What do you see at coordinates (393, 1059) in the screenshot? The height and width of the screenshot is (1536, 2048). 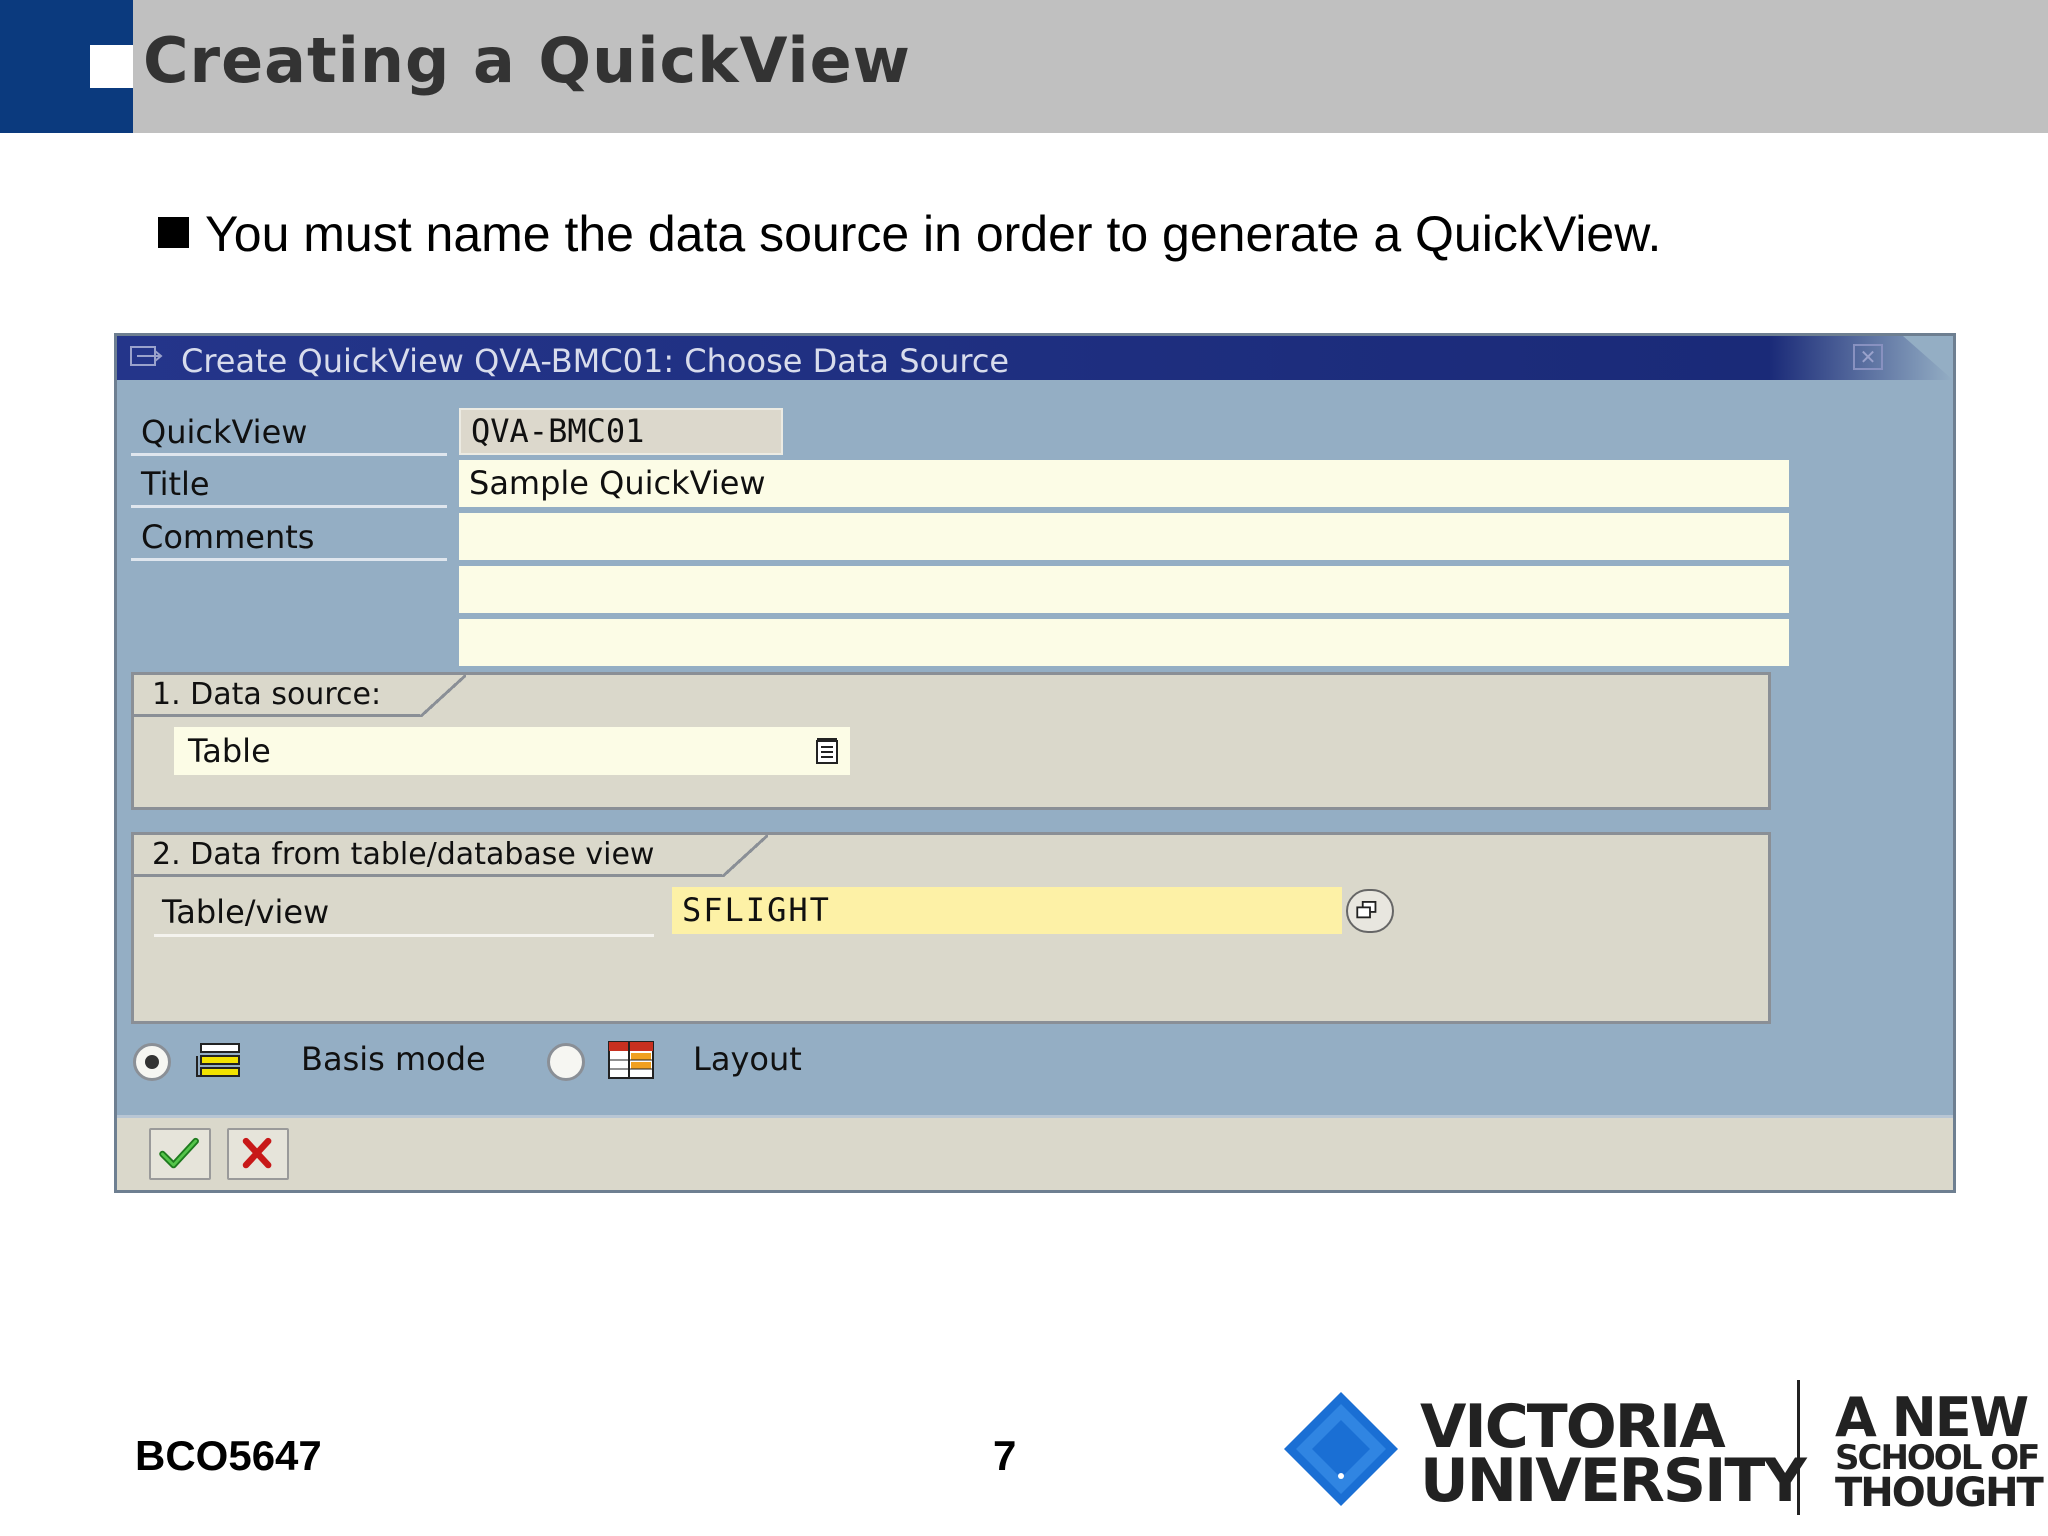 I see `basis-mode-label: Basis mode` at bounding box center [393, 1059].